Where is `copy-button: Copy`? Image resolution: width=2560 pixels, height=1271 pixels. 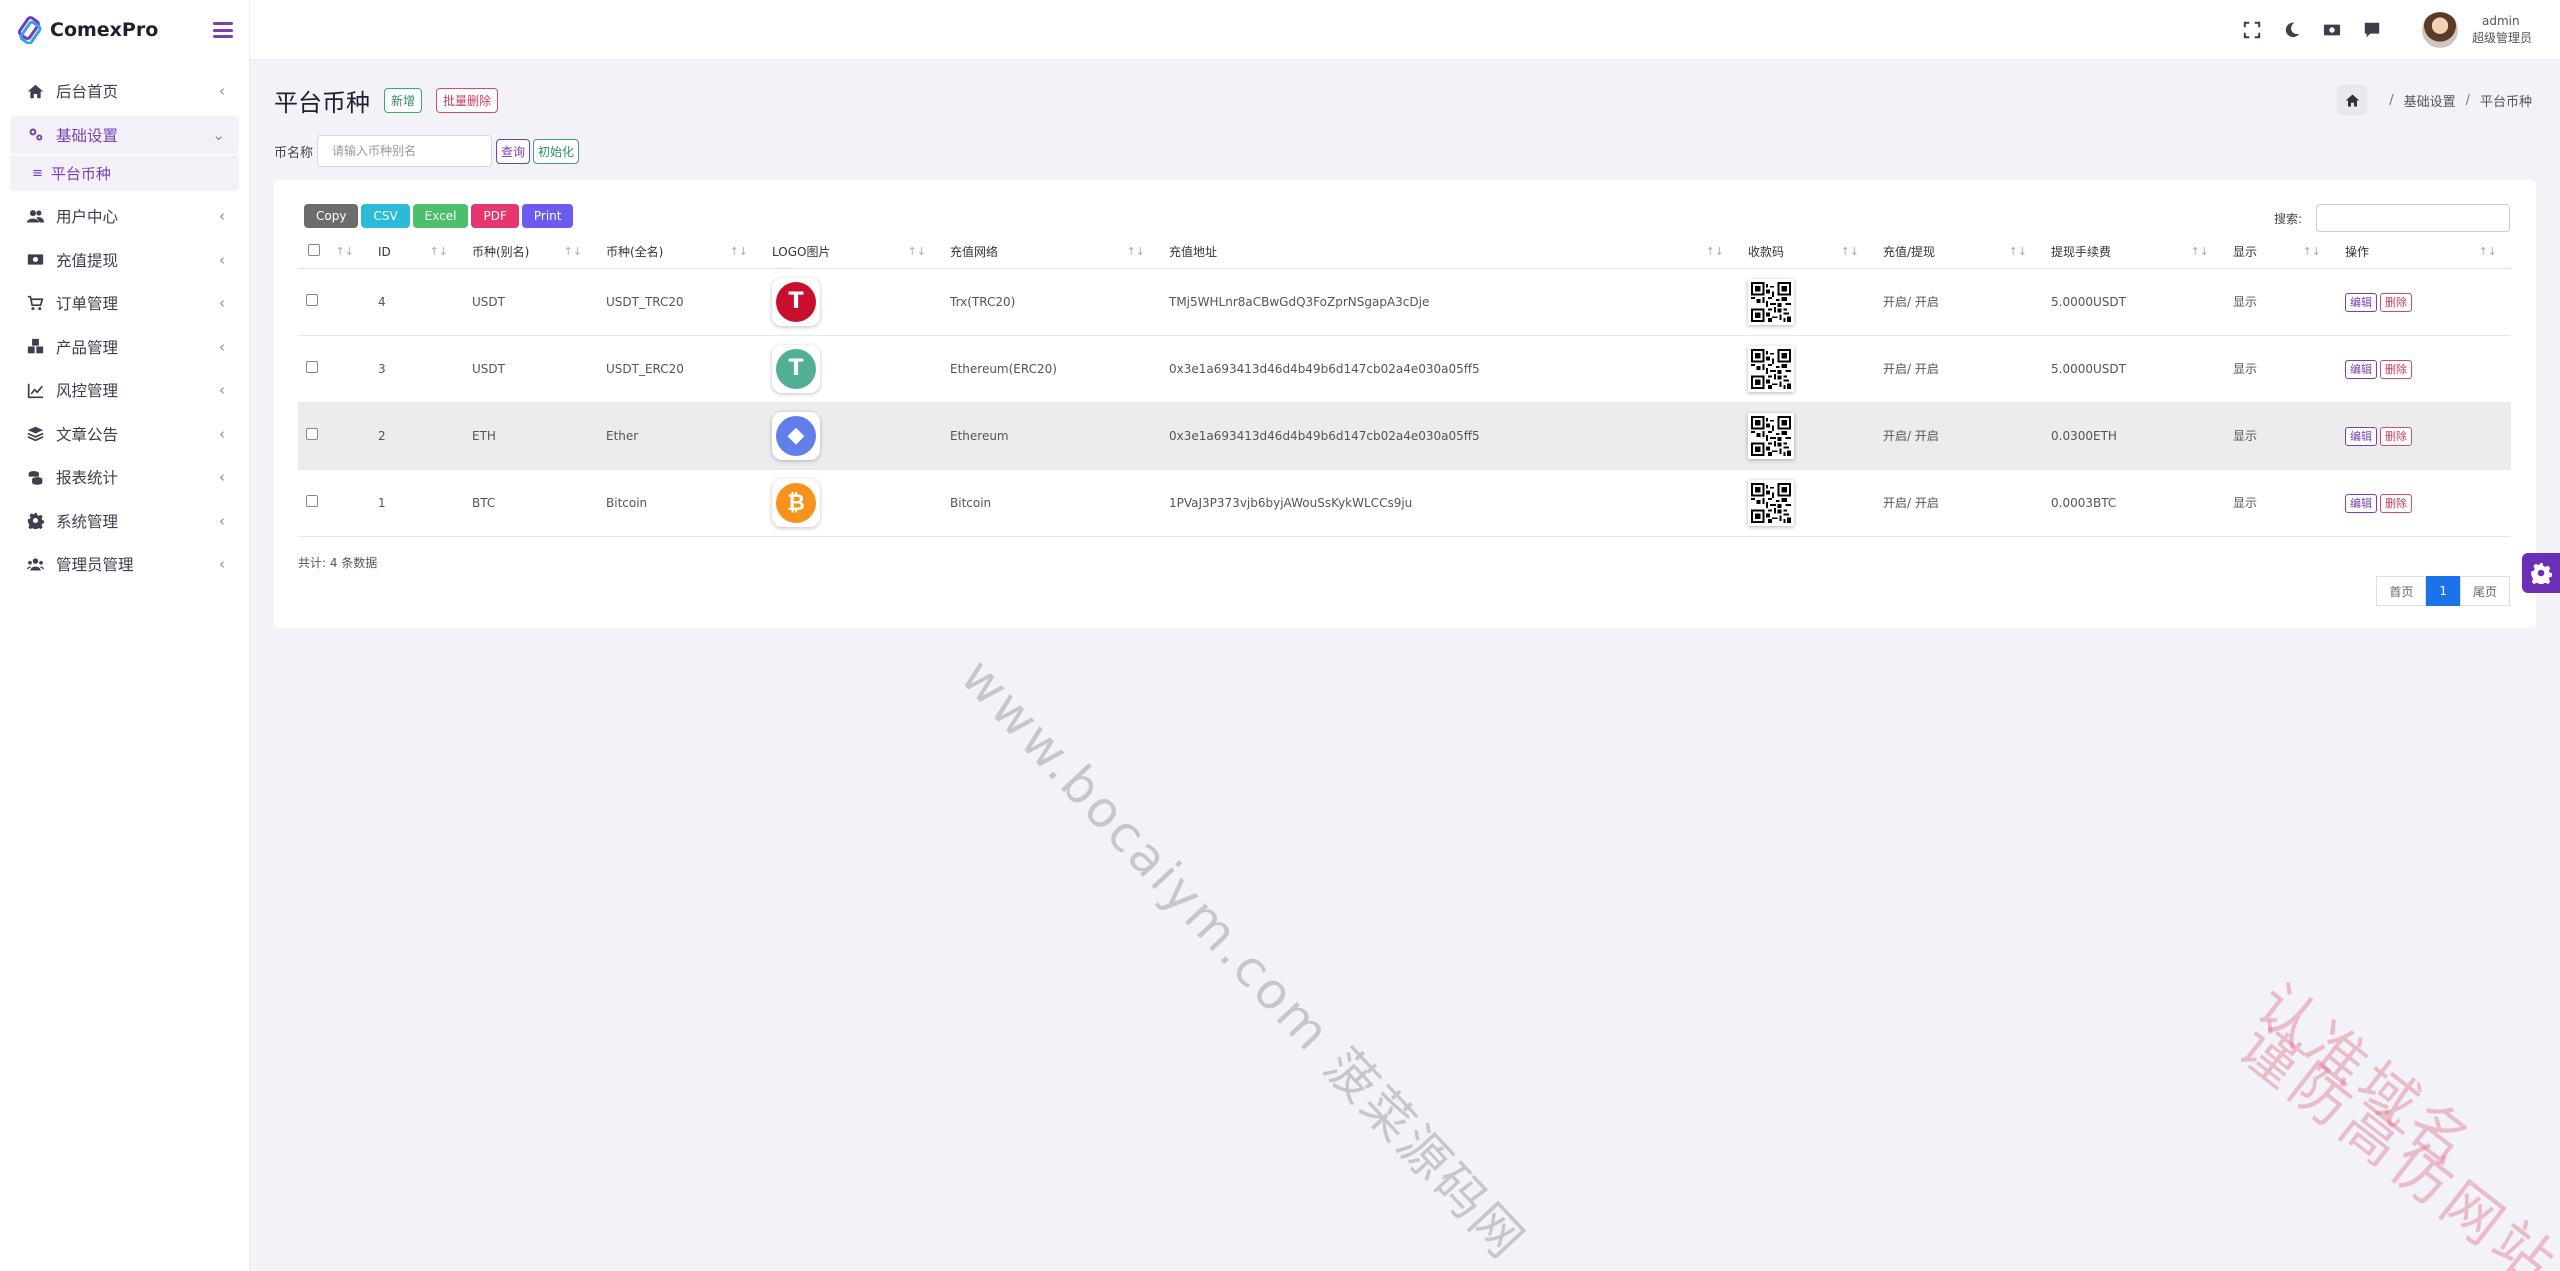
copy-button: Copy is located at coordinates (331, 216).